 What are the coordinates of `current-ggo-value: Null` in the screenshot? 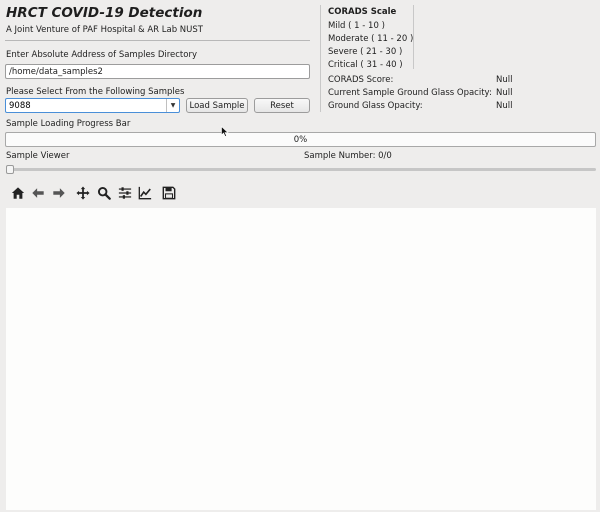 It's located at (504, 93).